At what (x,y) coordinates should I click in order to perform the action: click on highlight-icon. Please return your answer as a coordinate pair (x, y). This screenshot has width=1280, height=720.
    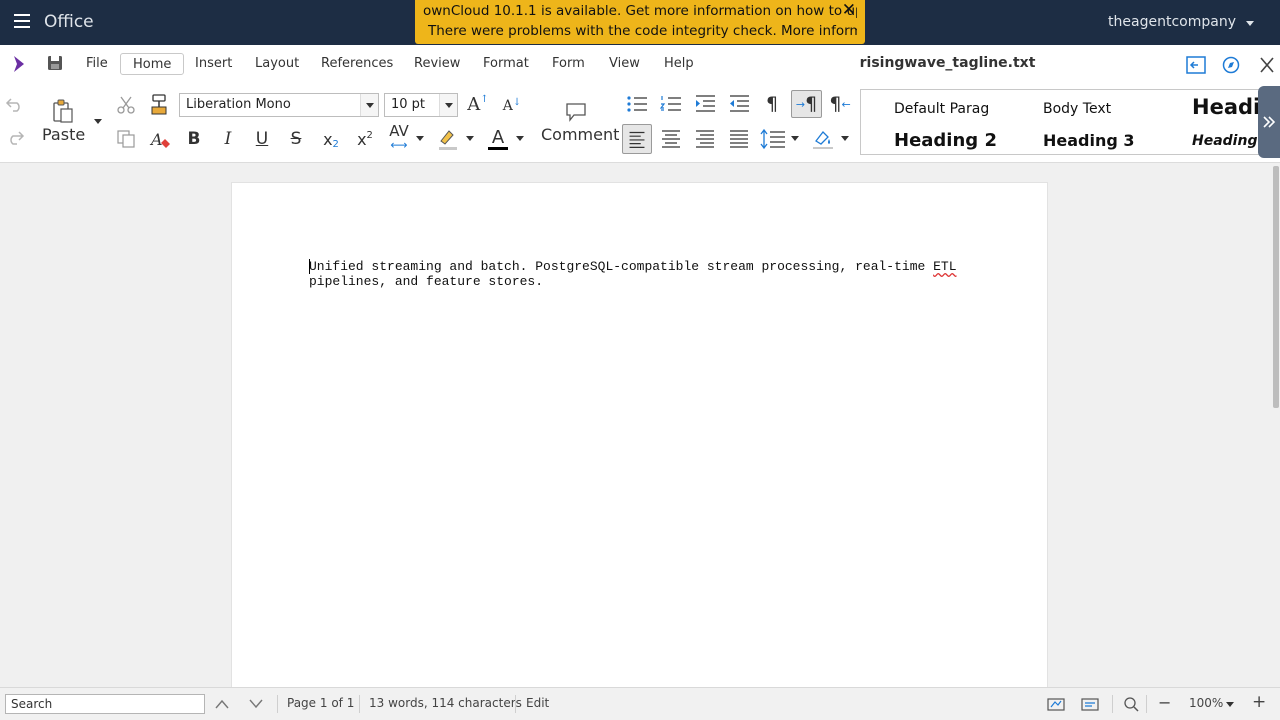
    Looking at the image, I should click on (448, 139).